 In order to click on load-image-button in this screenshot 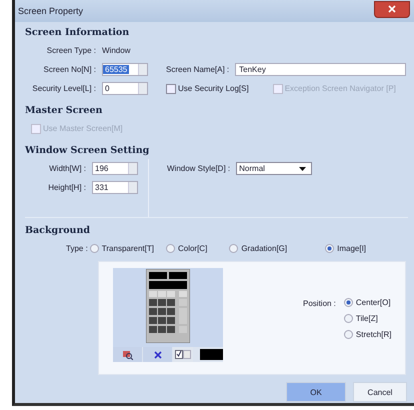, I will do `click(127, 354)`.